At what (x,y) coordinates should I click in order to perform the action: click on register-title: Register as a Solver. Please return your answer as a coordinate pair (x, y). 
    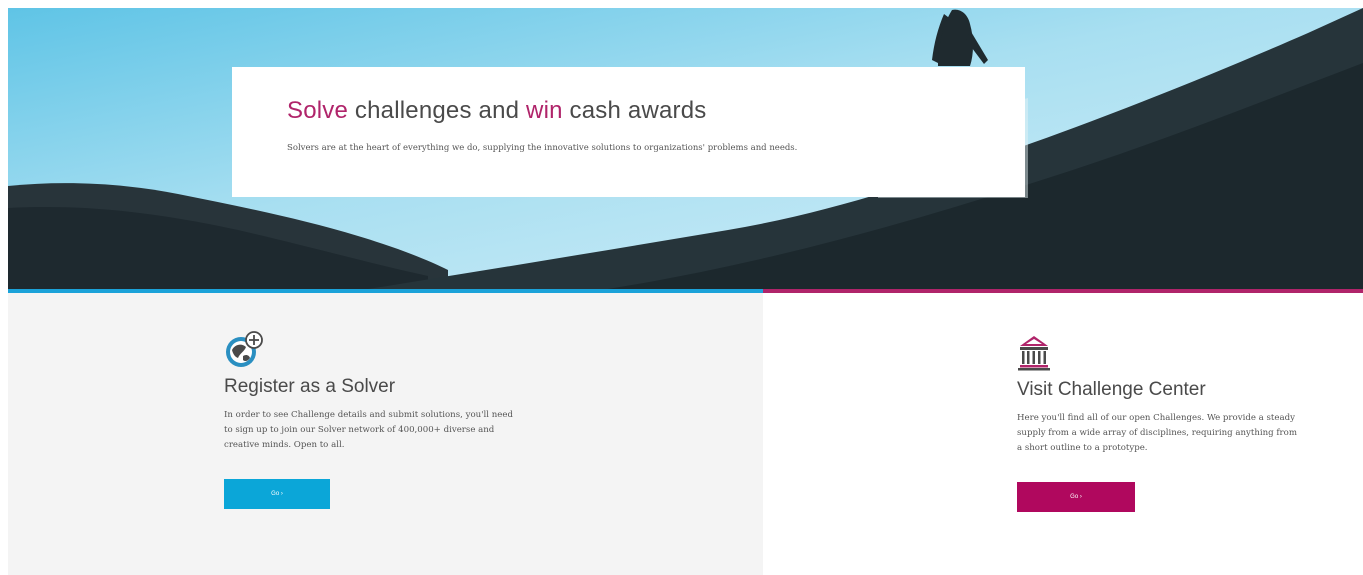
    Looking at the image, I should click on (310, 386).